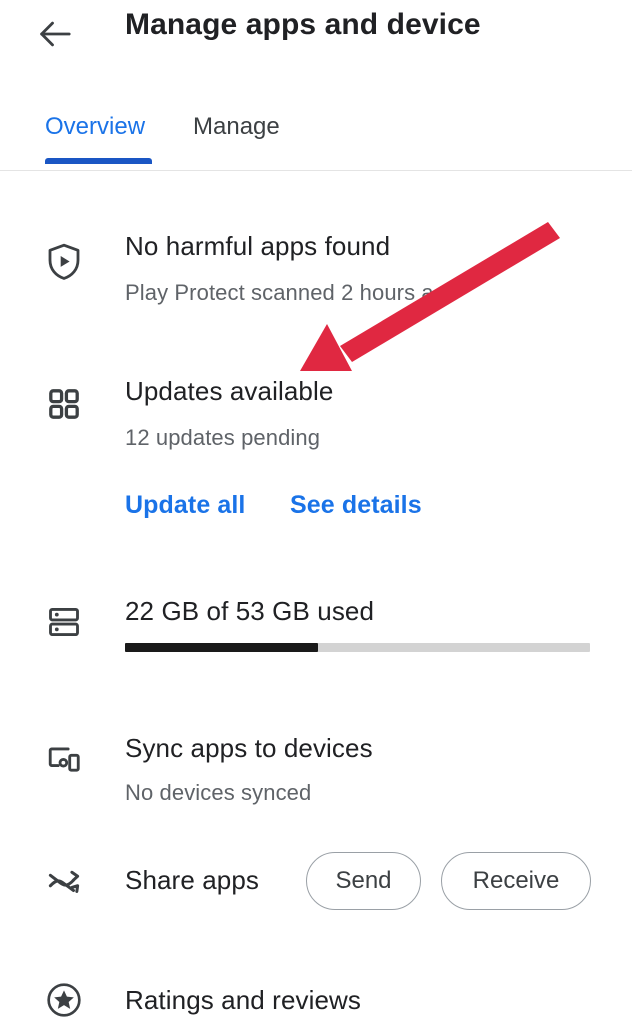  I want to click on update-all-link: Update all, so click(185, 505).